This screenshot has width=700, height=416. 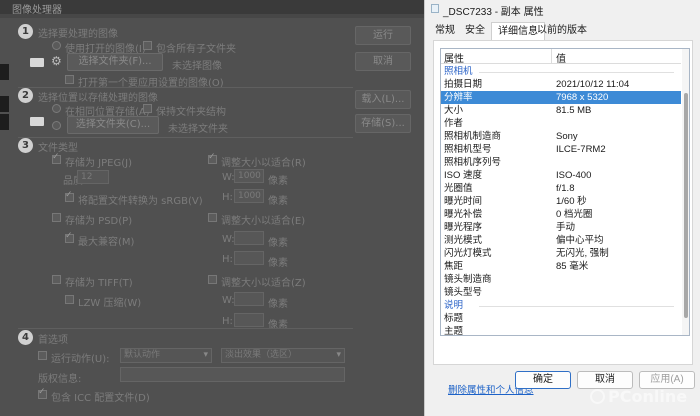 I want to click on quality-input: 12, so click(x=93, y=177).